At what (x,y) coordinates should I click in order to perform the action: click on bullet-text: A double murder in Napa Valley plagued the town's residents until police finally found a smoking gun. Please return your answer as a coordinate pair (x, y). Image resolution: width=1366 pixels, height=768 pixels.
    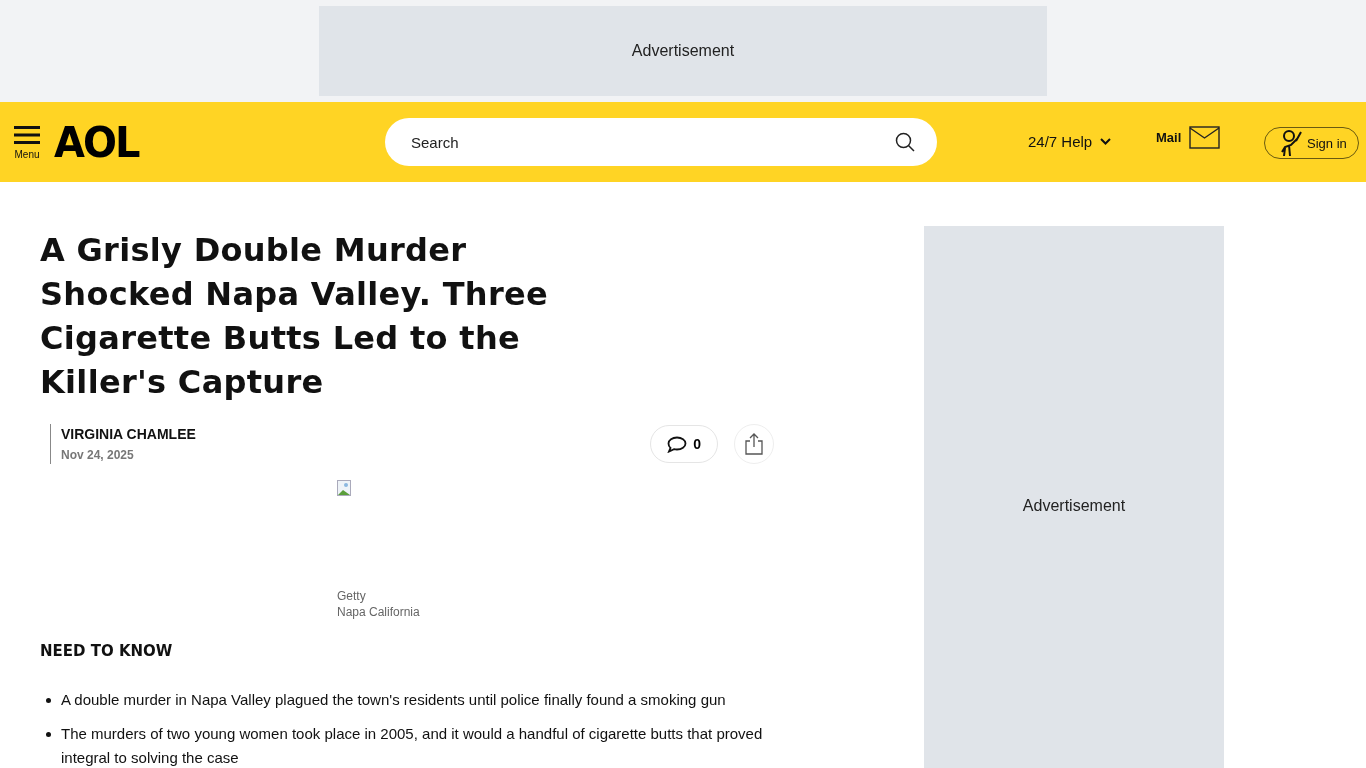
    Looking at the image, I should click on (393, 700).